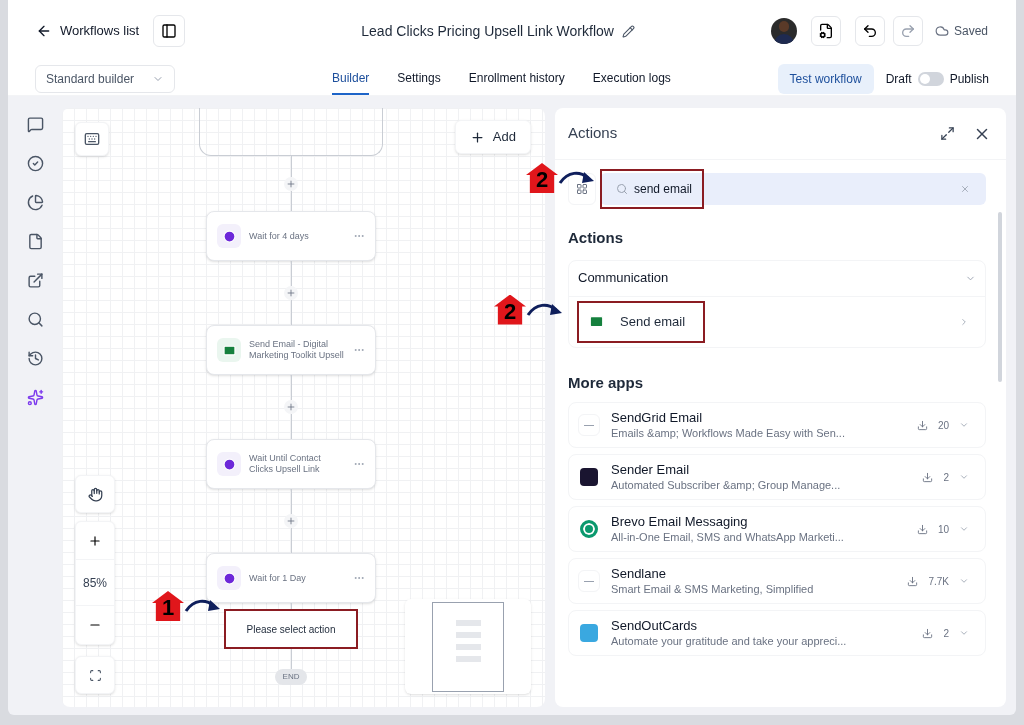 The image size is (1024, 725). I want to click on save-status: Saved, so click(970, 31).